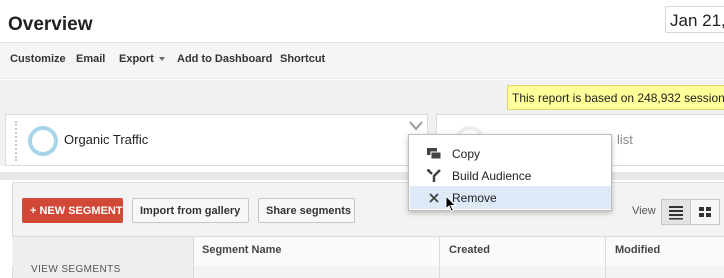  I want to click on page-title: Overview, so click(50, 24).